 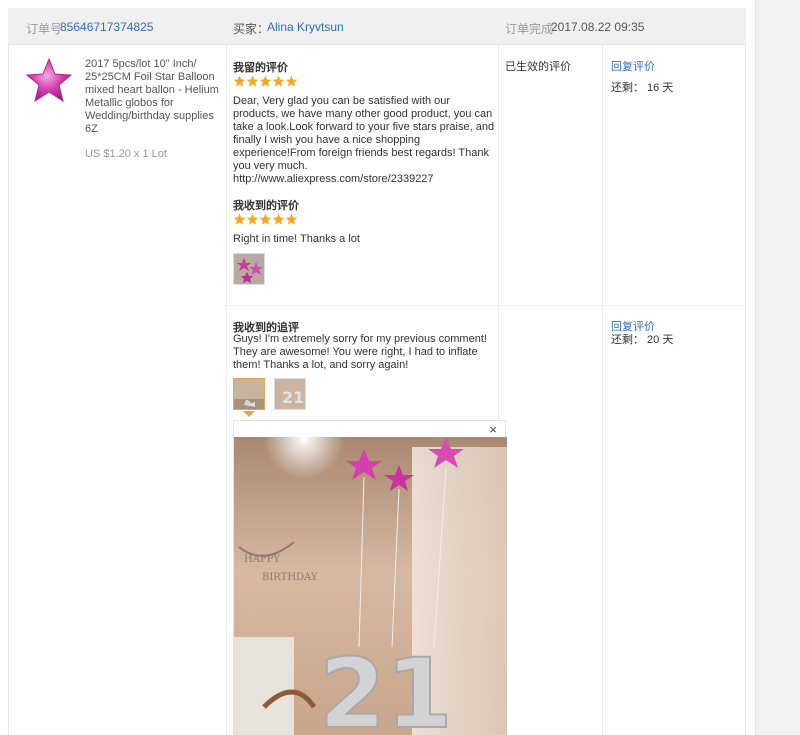 I want to click on order-number-label: 订单号, so click(x=44, y=29).